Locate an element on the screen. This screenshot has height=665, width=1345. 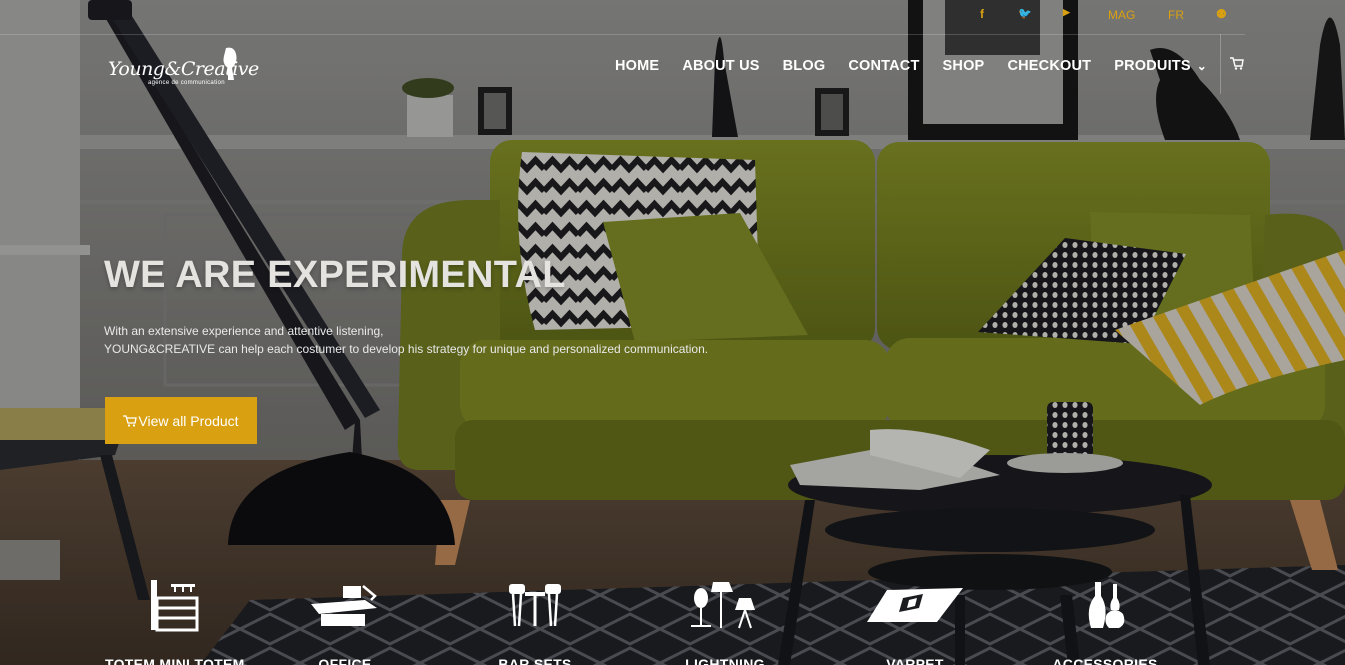
lang-fr-link: FR is located at coordinates (1176, 15).